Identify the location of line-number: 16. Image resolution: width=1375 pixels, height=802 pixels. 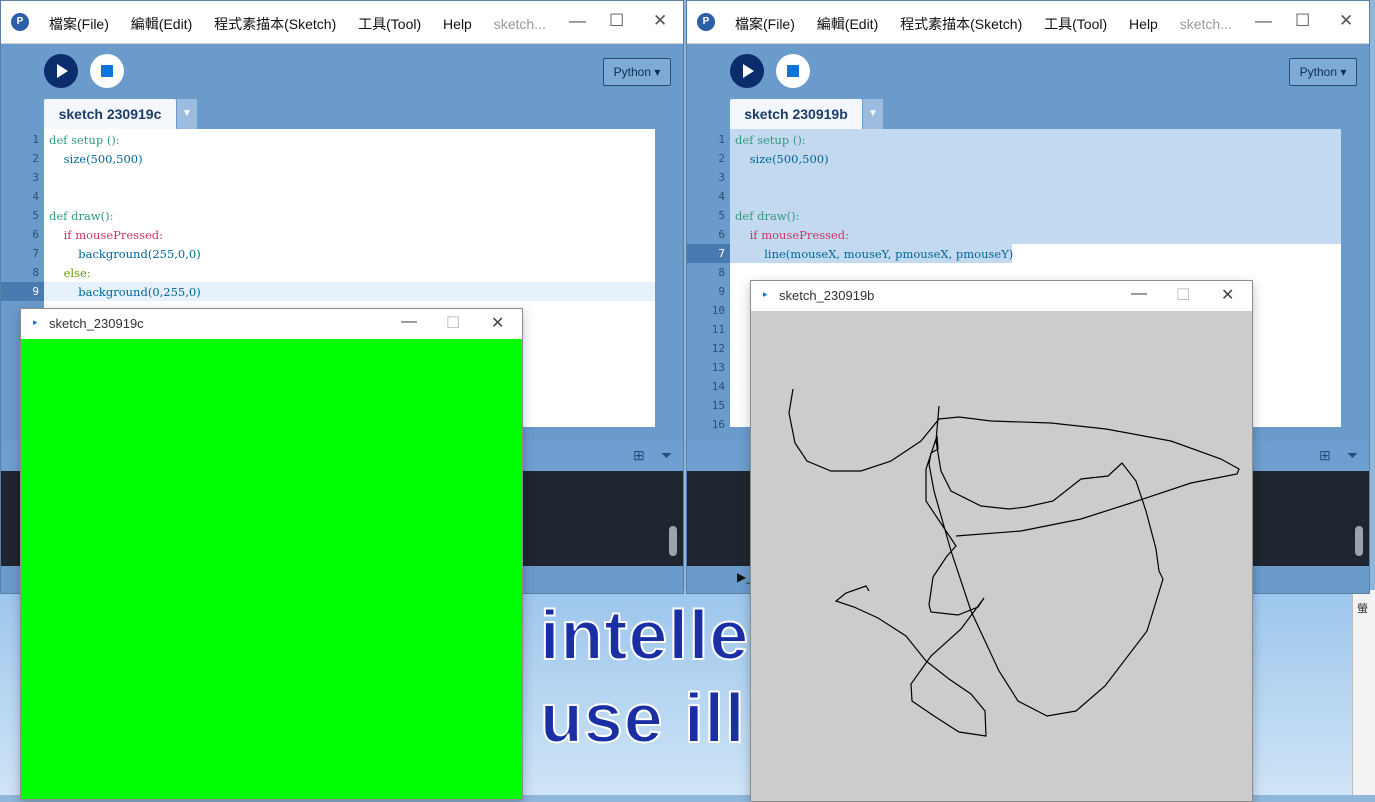
(718, 424).